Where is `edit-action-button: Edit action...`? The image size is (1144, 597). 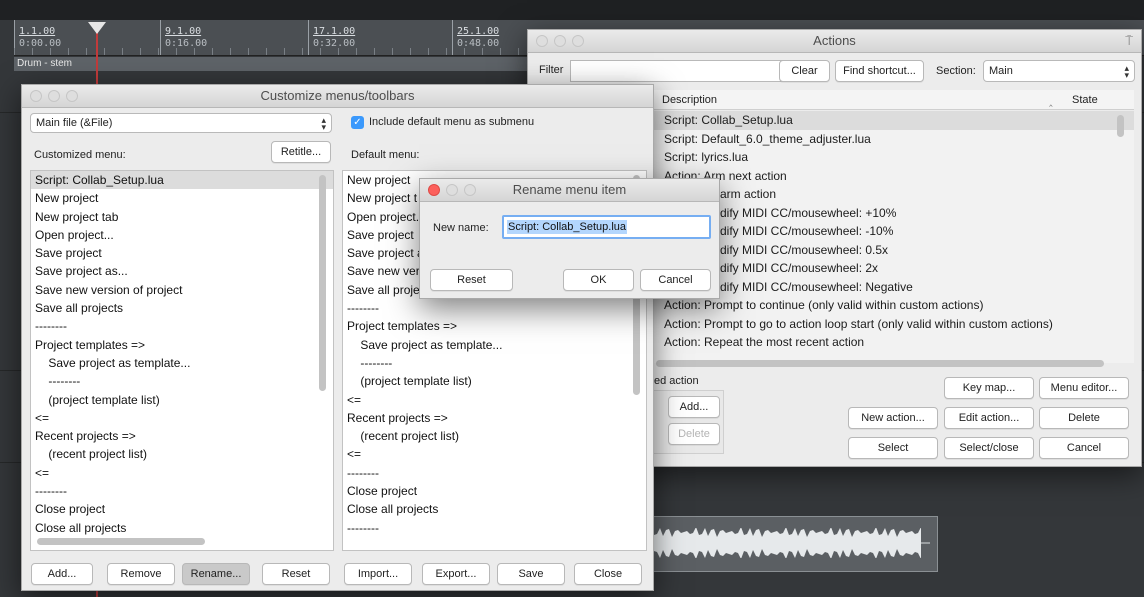
edit-action-button: Edit action... is located at coordinates (989, 418).